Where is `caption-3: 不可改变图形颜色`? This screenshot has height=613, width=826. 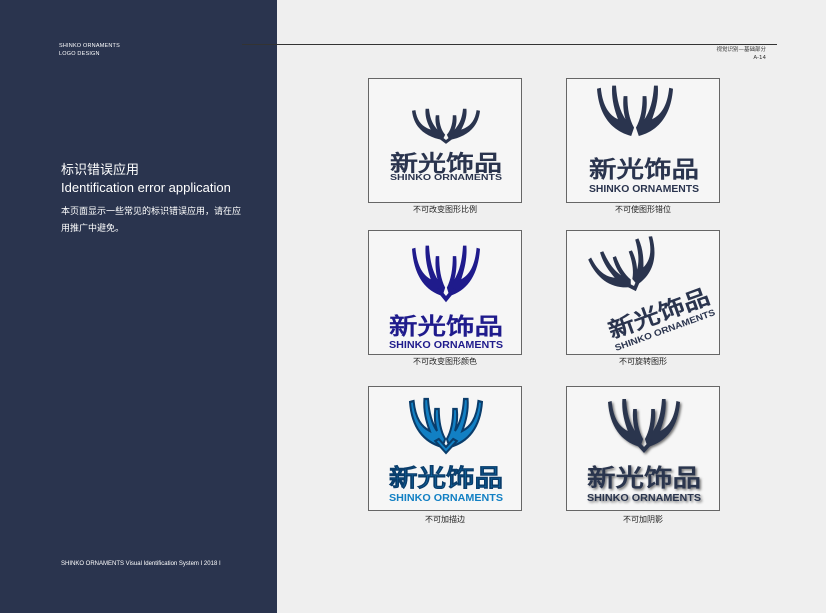
caption-3: 不可改变图形颜色 is located at coordinates (445, 361).